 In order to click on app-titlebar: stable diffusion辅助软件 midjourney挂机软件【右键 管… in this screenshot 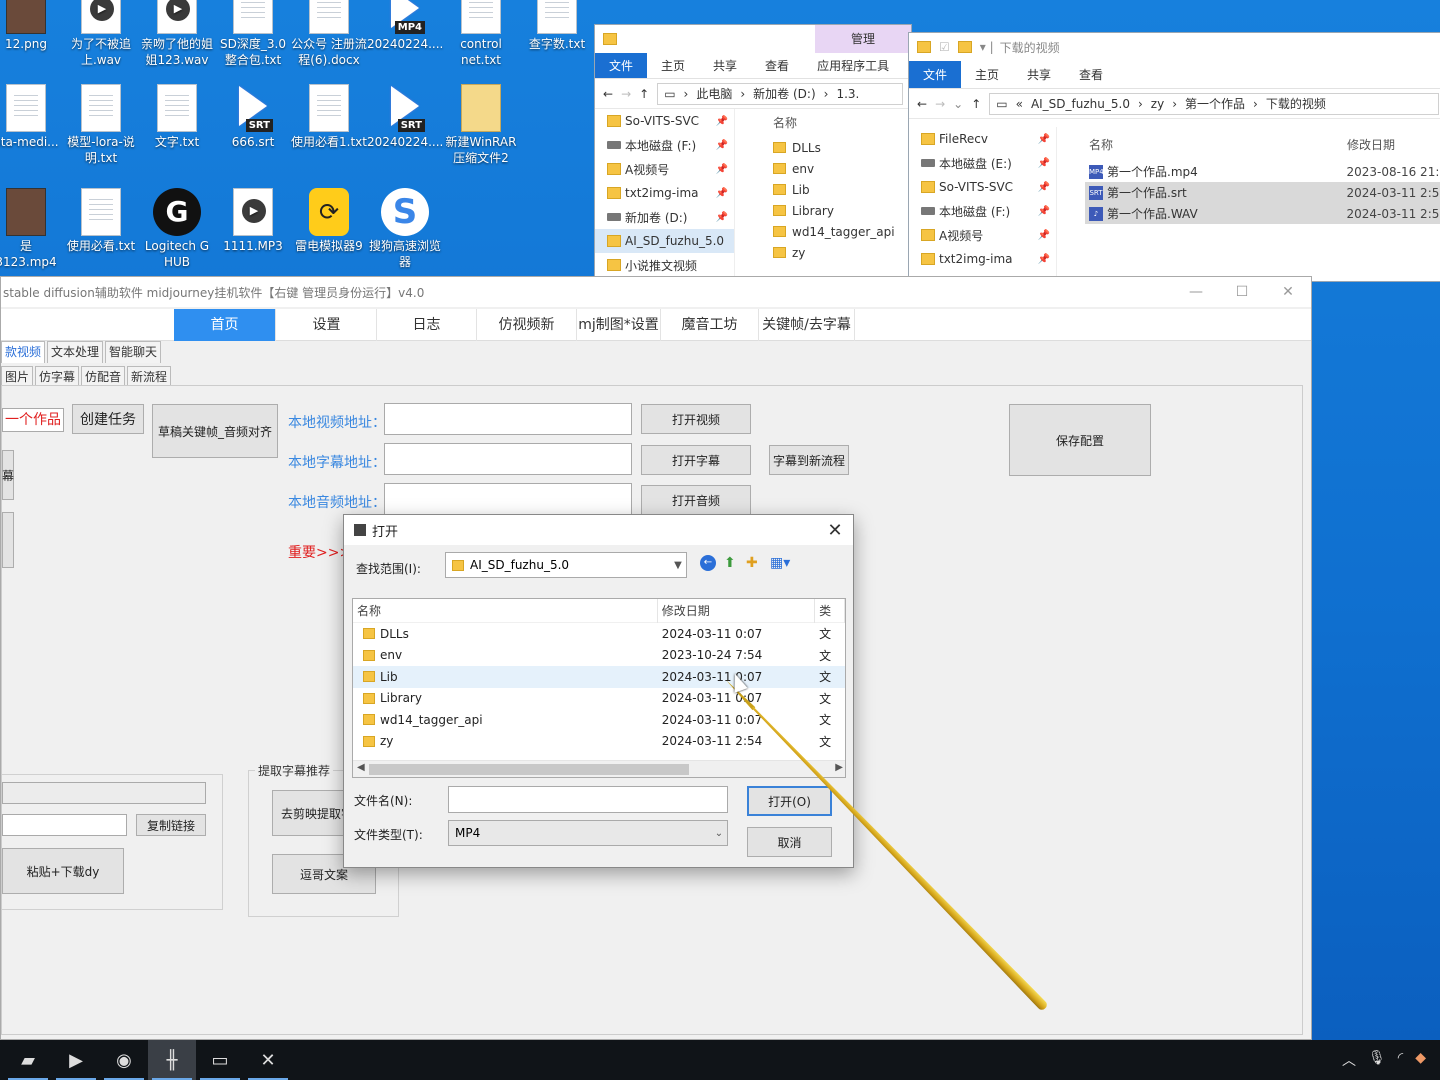, I will do `click(656, 292)`.